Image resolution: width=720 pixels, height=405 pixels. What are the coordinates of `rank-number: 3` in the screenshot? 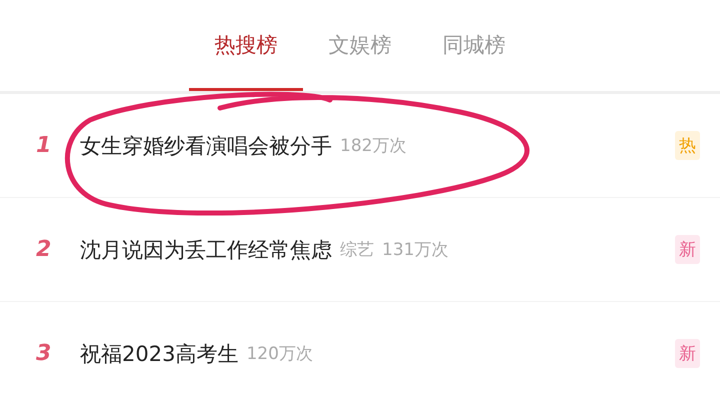 It's located at (44, 353).